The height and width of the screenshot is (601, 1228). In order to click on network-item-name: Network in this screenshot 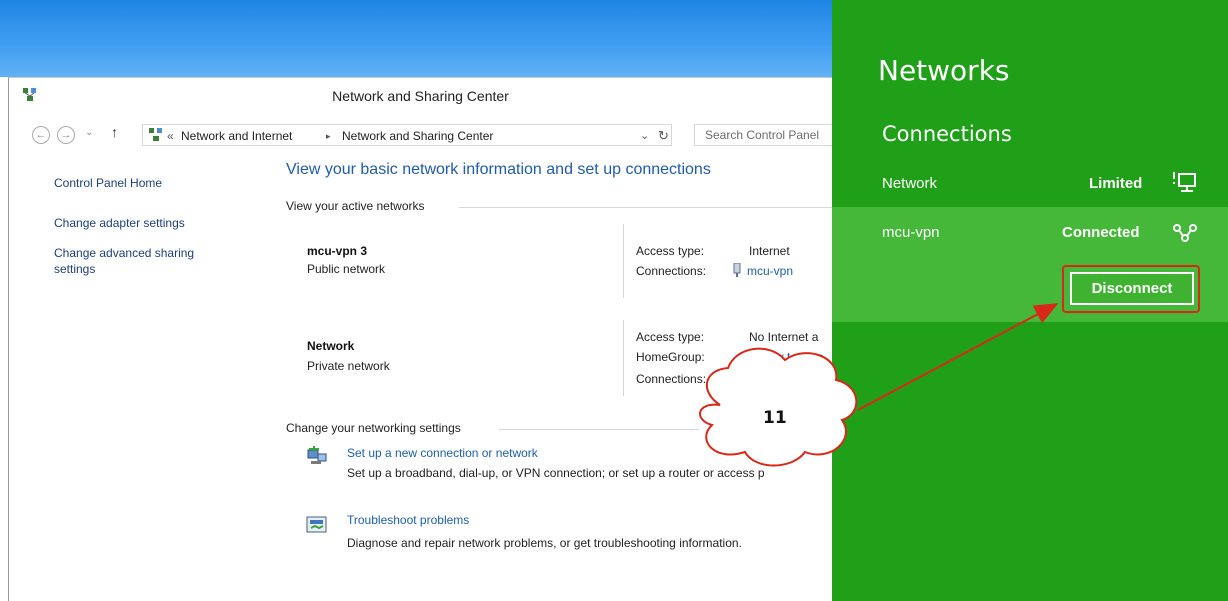, I will do `click(910, 183)`.